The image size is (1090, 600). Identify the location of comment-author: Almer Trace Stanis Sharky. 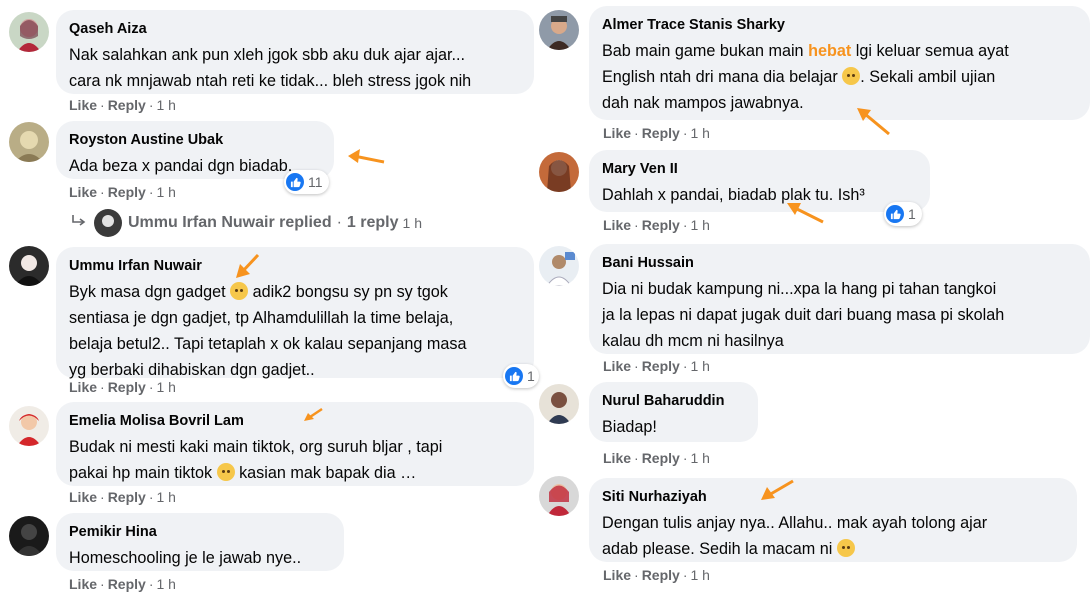
(839, 25).